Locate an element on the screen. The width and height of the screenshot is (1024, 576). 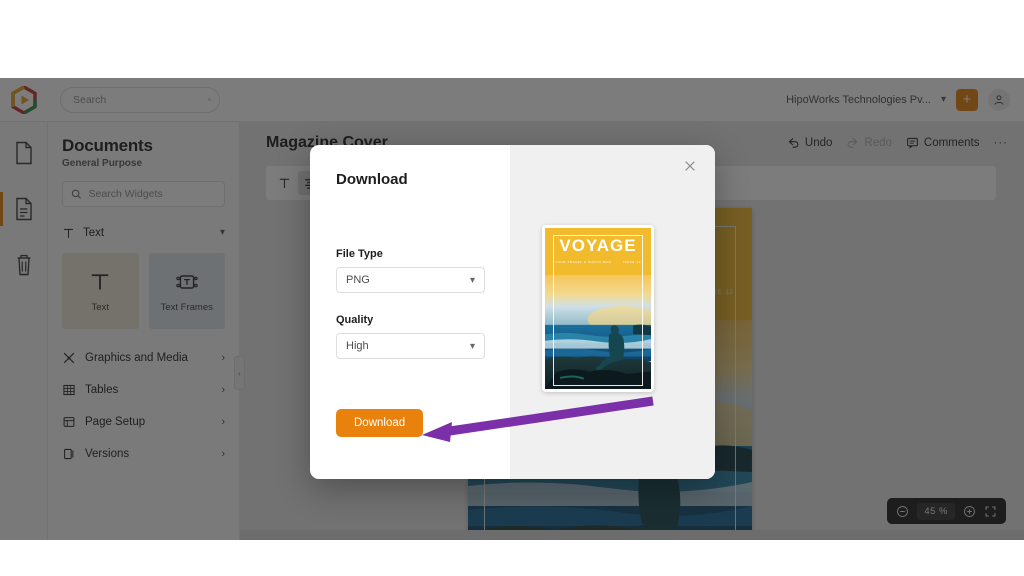
quality-value: High is located at coordinates (357, 346).